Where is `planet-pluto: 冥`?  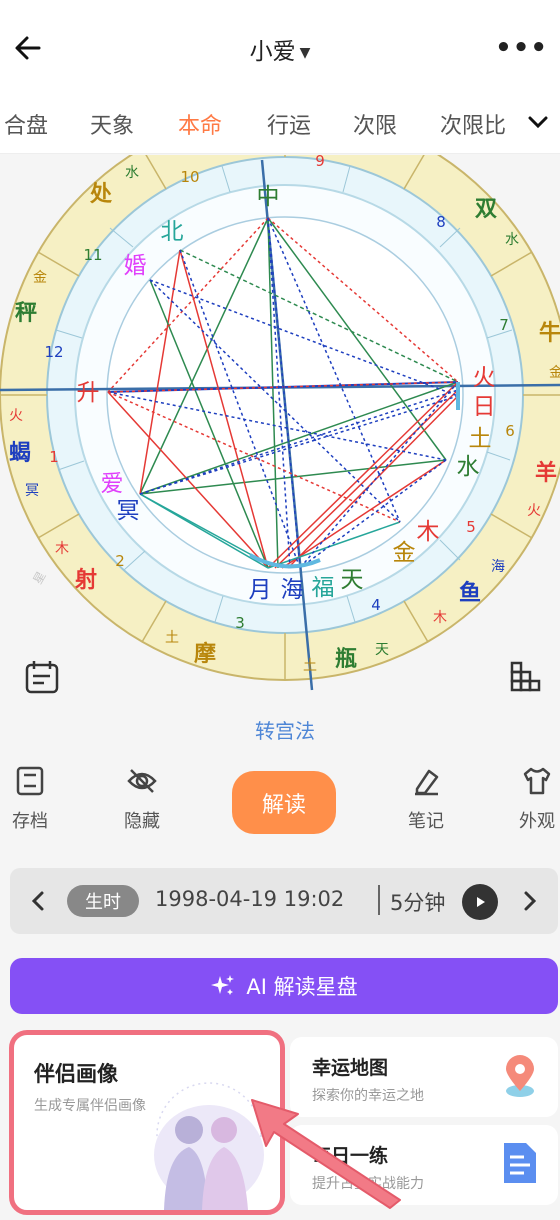 planet-pluto: 冥 is located at coordinates (128, 511).